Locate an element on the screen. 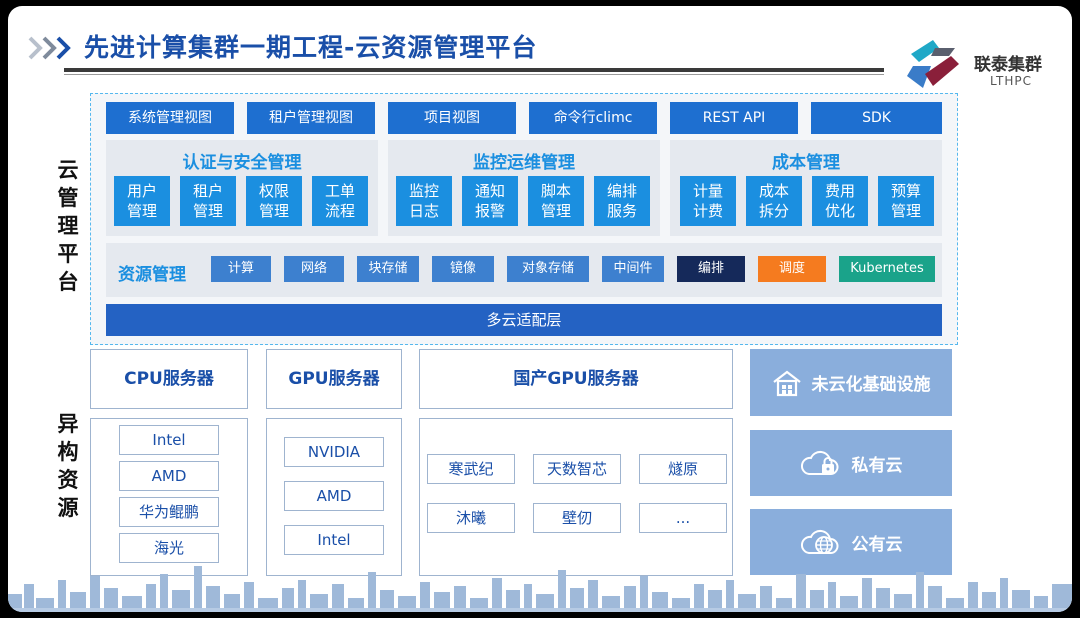 This screenshot has width=1080, height=618. group-title-monitoring: 监控运维管理 is located at coordinates (524, 163).